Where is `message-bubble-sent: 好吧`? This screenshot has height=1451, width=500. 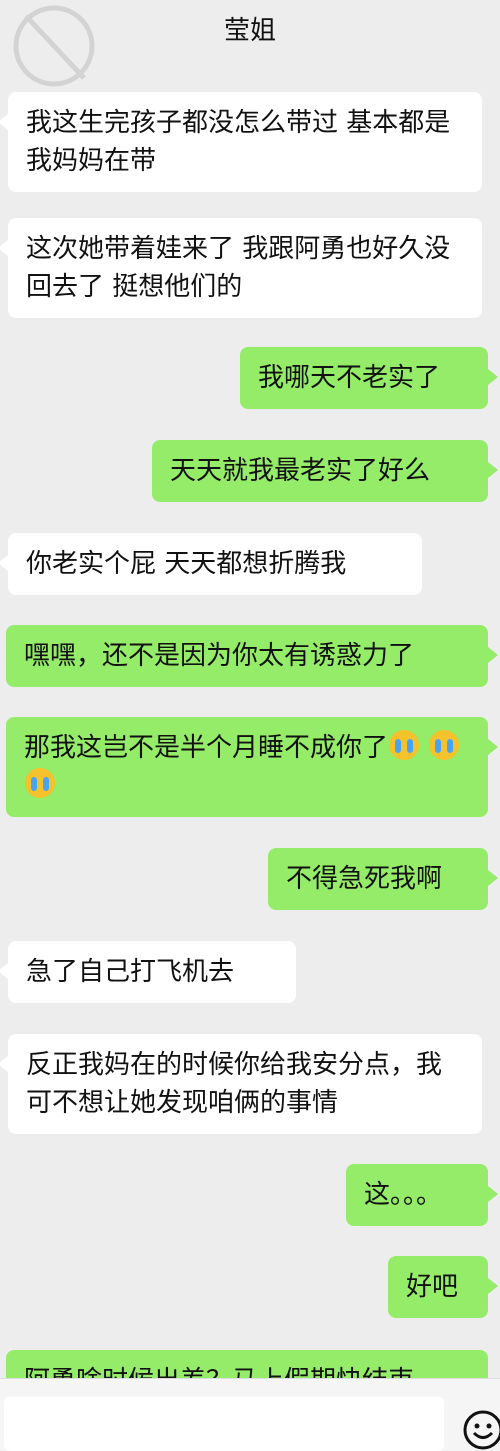 message-bubble-sent: 好吧 is located at coordinates (443, 1287).